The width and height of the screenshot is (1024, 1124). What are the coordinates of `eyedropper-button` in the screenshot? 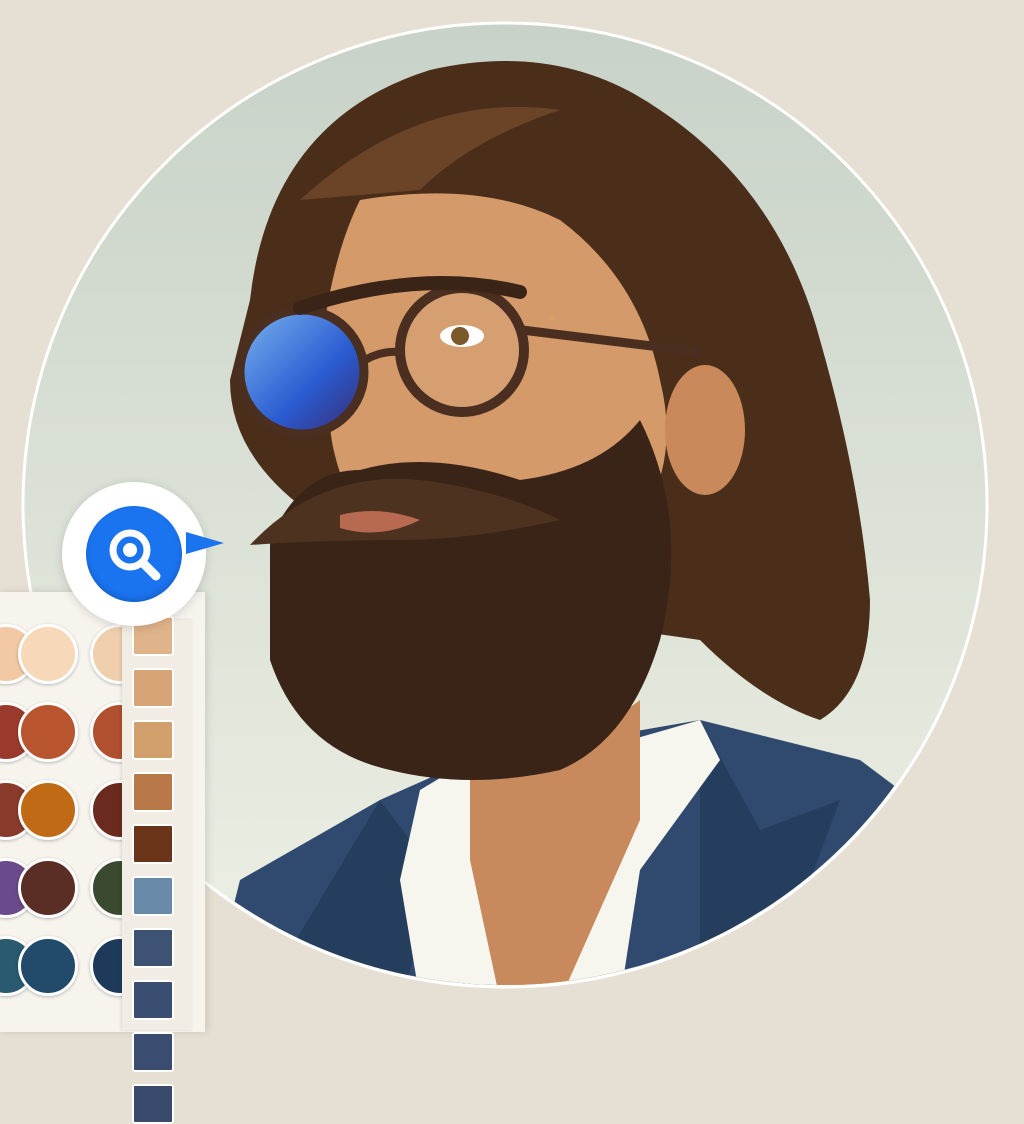 It's located at (134, 554).